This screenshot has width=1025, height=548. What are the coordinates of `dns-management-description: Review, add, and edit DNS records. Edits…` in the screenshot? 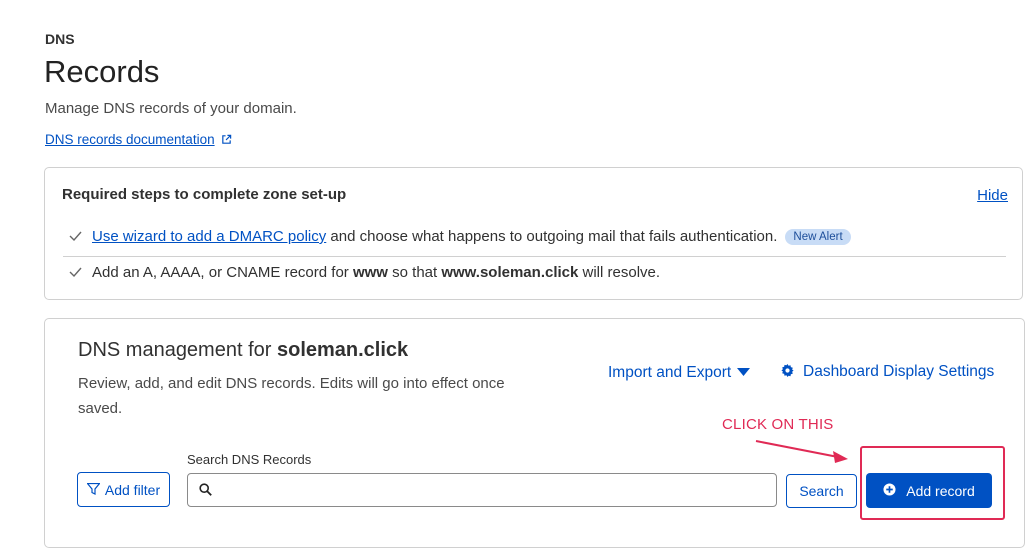 It's located at (291, 396).